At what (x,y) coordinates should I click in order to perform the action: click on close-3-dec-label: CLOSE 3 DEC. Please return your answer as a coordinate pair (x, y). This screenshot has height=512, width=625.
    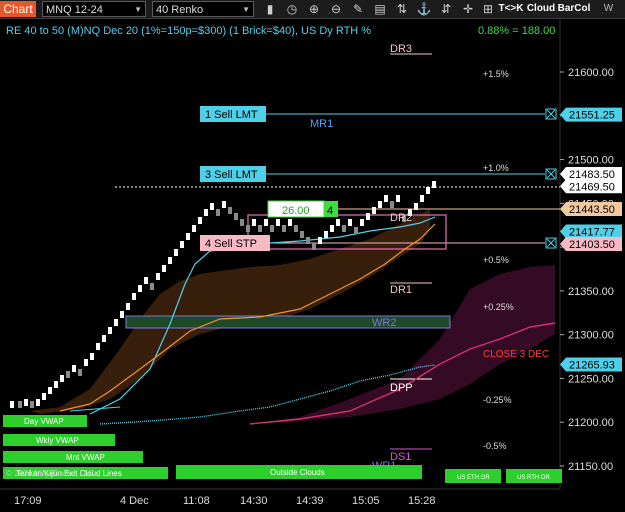
    Looking at the image, I should click on (516, 354).